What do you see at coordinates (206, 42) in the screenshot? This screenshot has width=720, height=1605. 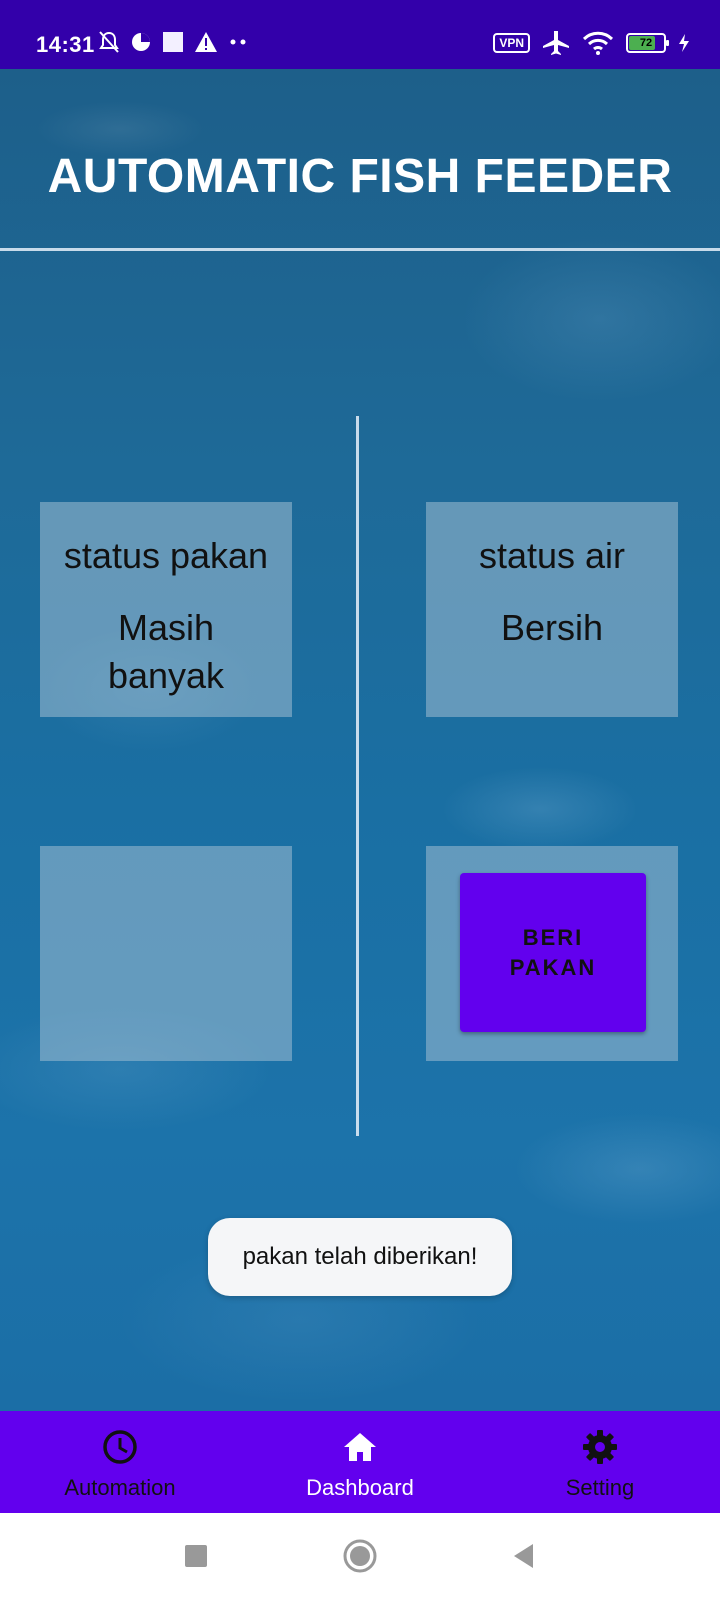 I see `warning-icon` at bounding box center [206, 42].